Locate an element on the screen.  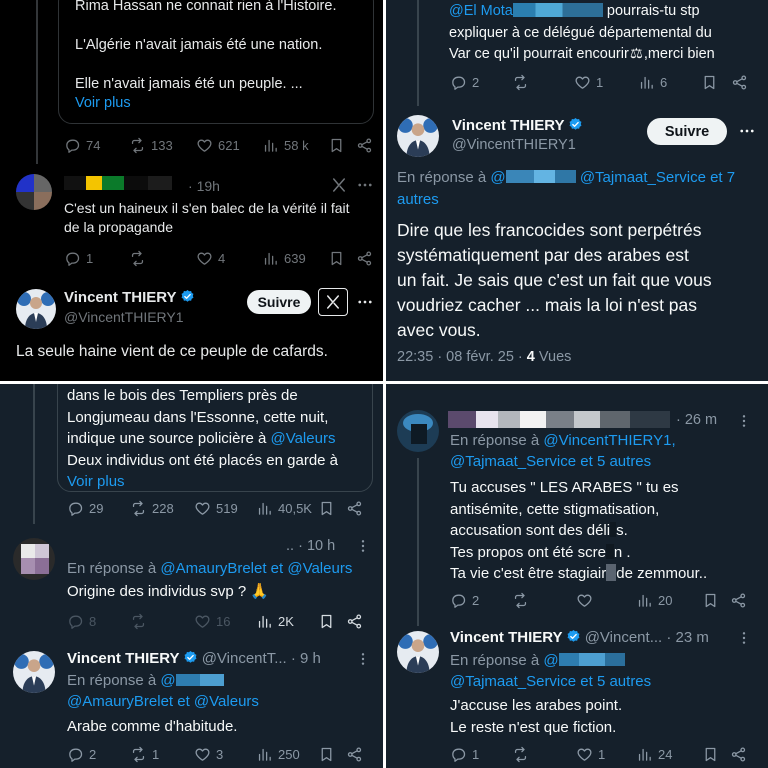
like-action is located at coordinates (584, 600).